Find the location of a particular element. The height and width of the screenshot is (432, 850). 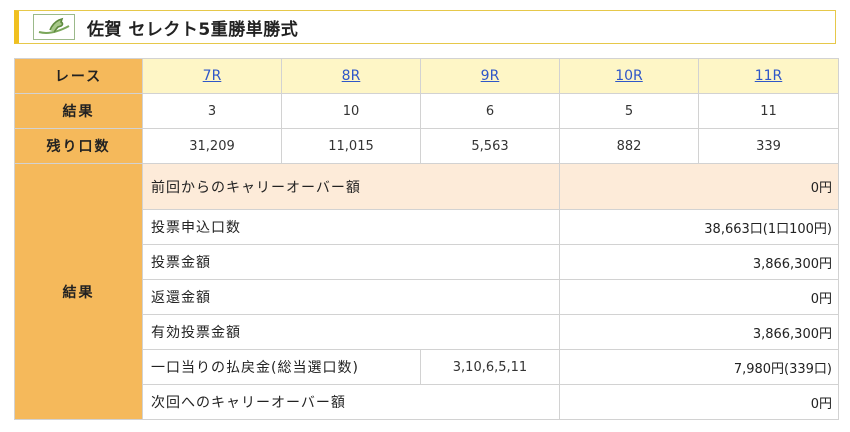

summary-item-value: 7,980円(339口) is located at coordinates (699, 367).